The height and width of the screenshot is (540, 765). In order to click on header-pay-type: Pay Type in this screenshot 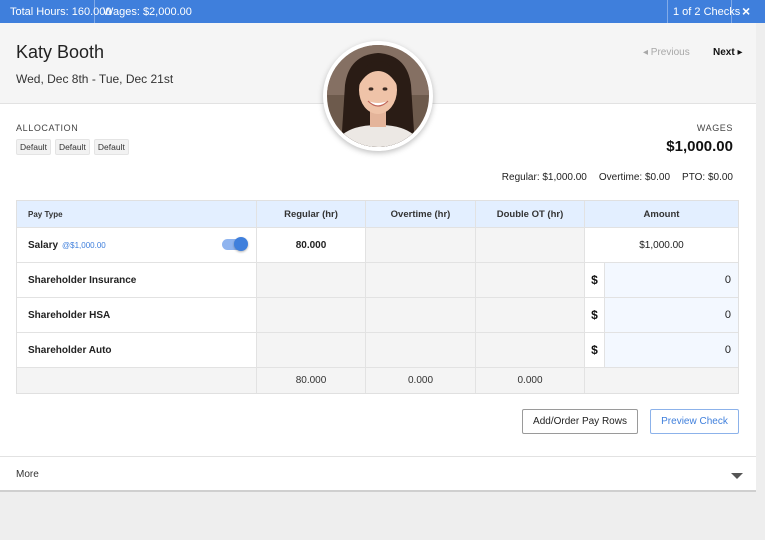, I will do `click(137, 214)`.